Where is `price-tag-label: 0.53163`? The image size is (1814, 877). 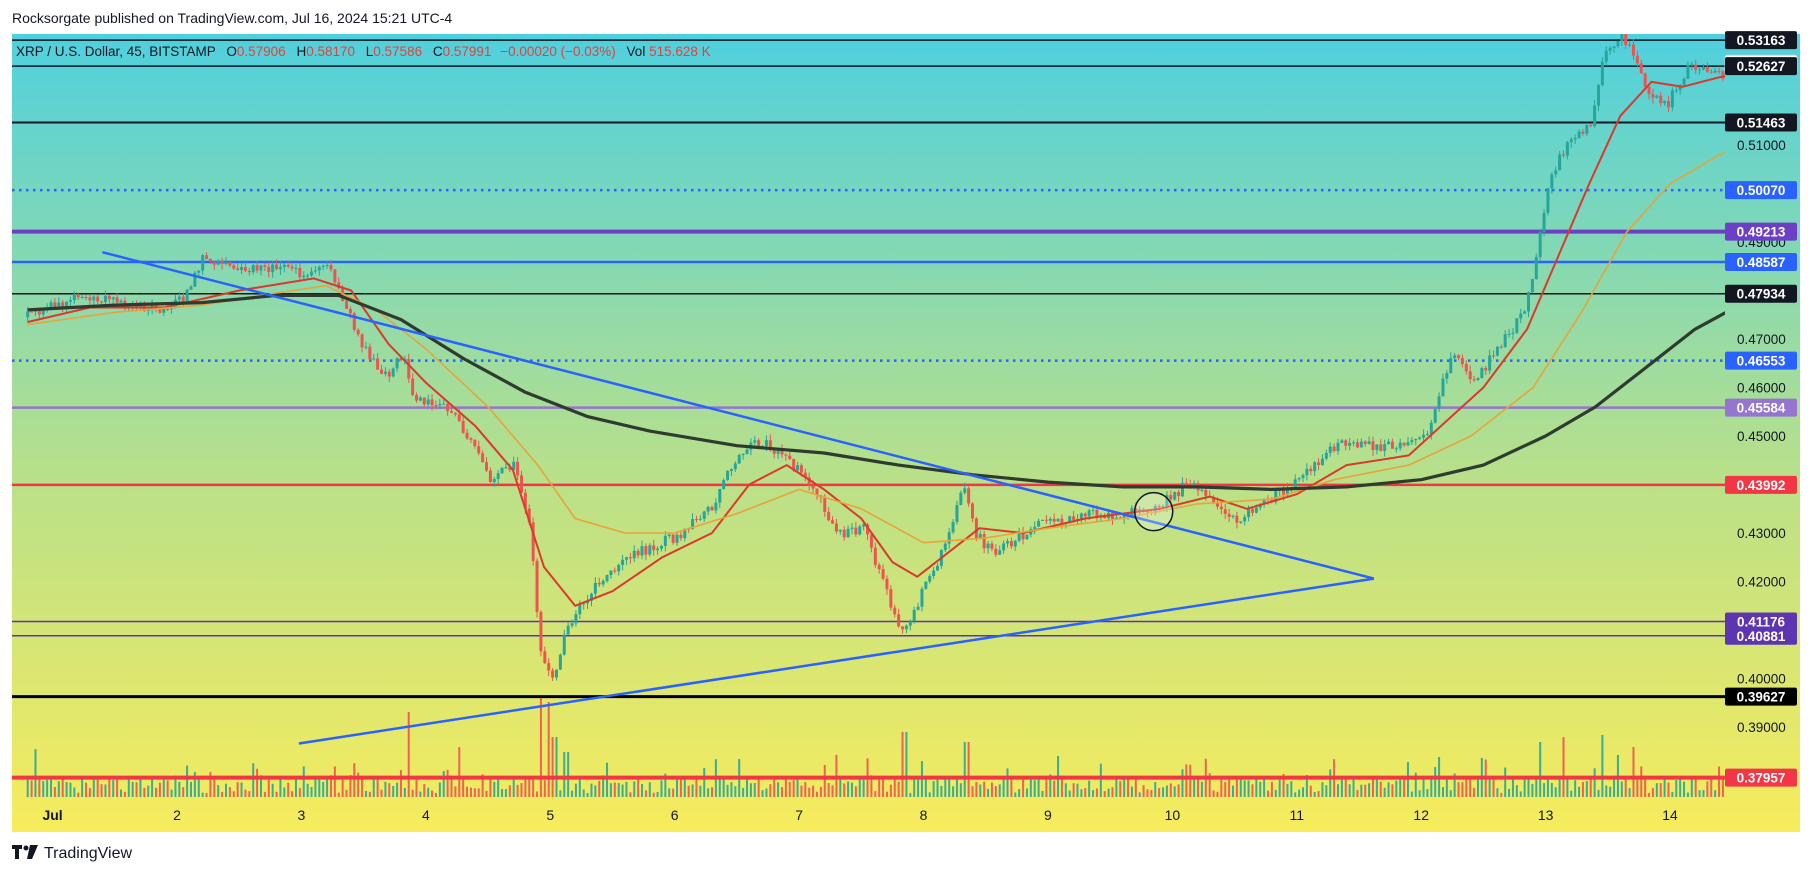
price-tag-label: 0.53163 is located at coordinates (1761, 40).